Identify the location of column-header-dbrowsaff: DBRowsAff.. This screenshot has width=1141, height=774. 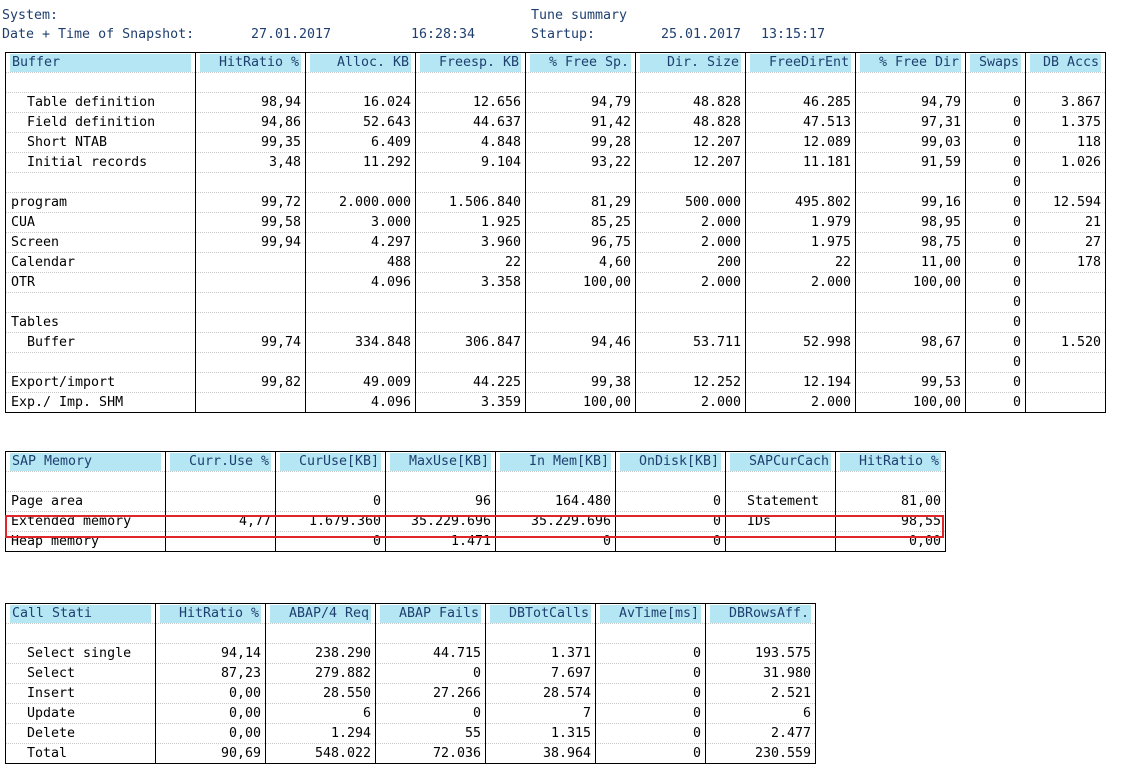
(760, 613).